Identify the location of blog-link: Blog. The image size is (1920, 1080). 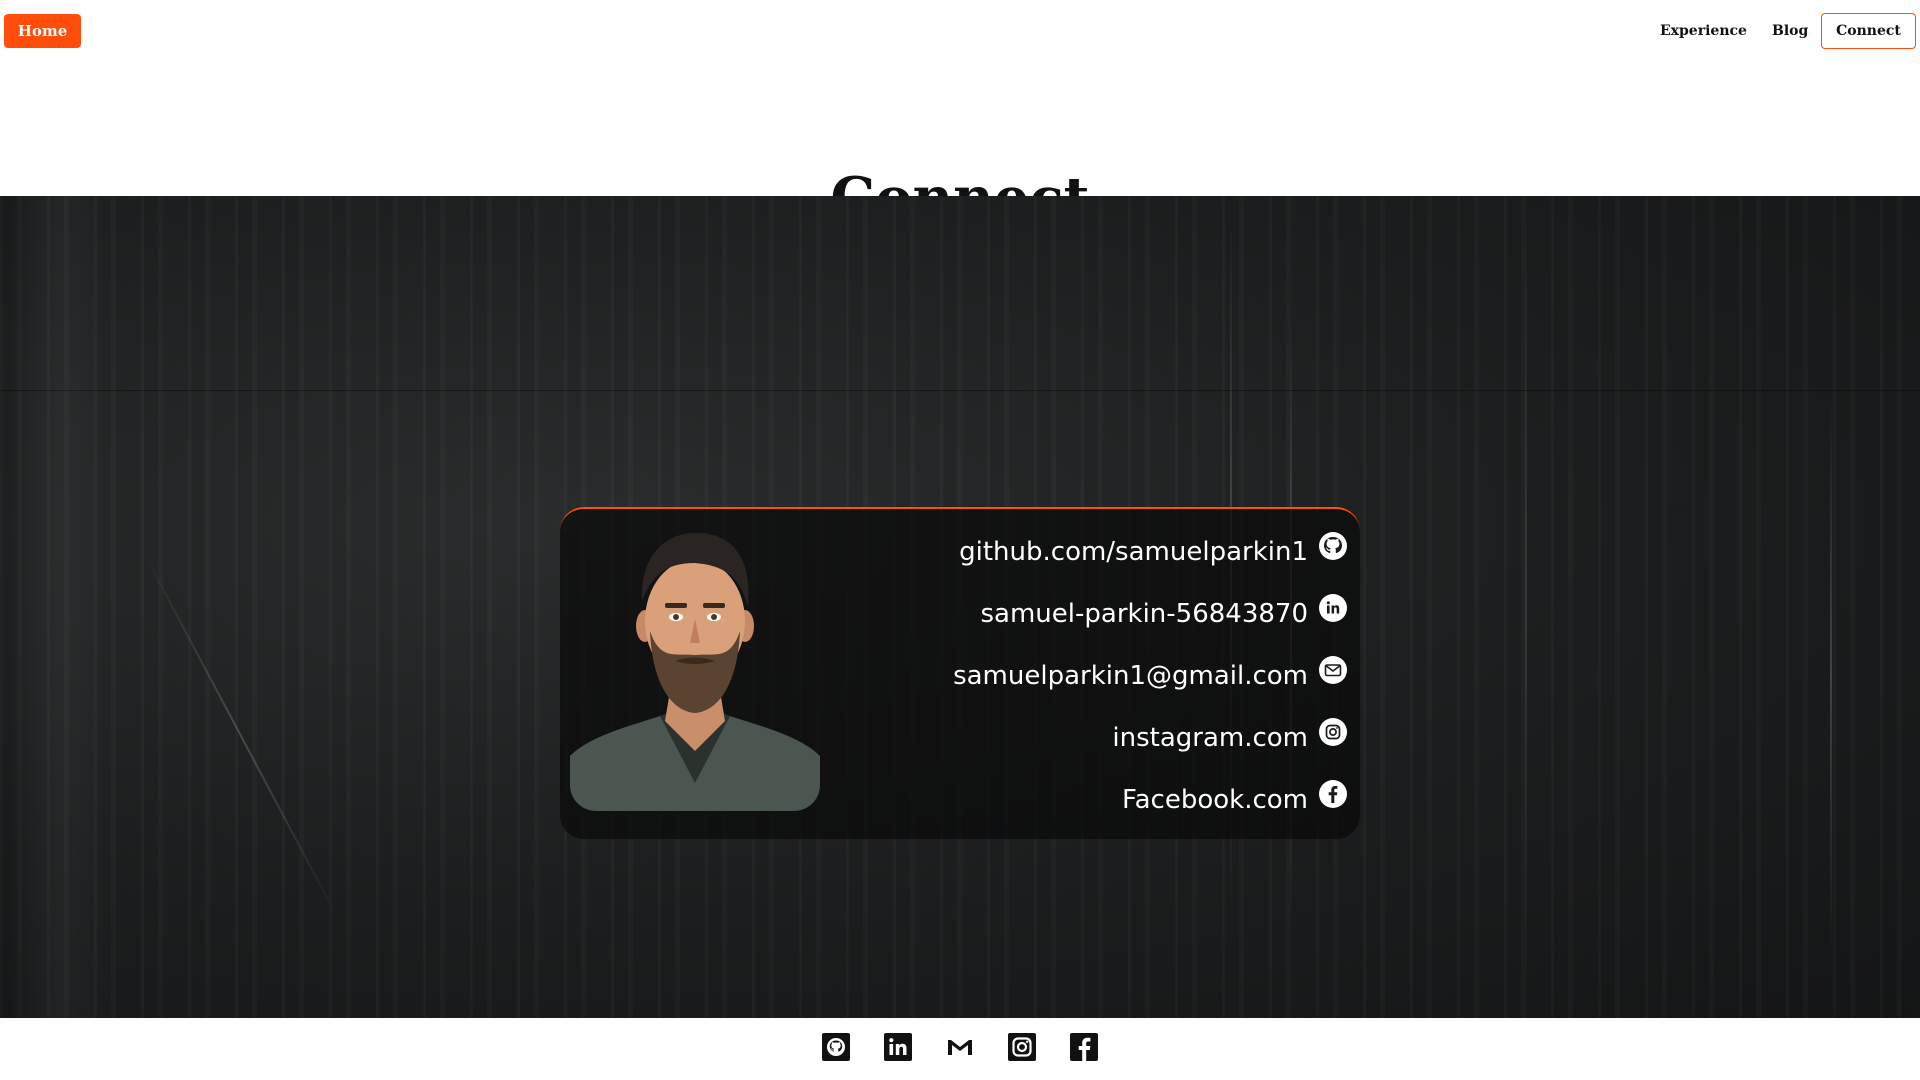
(1790, 31).